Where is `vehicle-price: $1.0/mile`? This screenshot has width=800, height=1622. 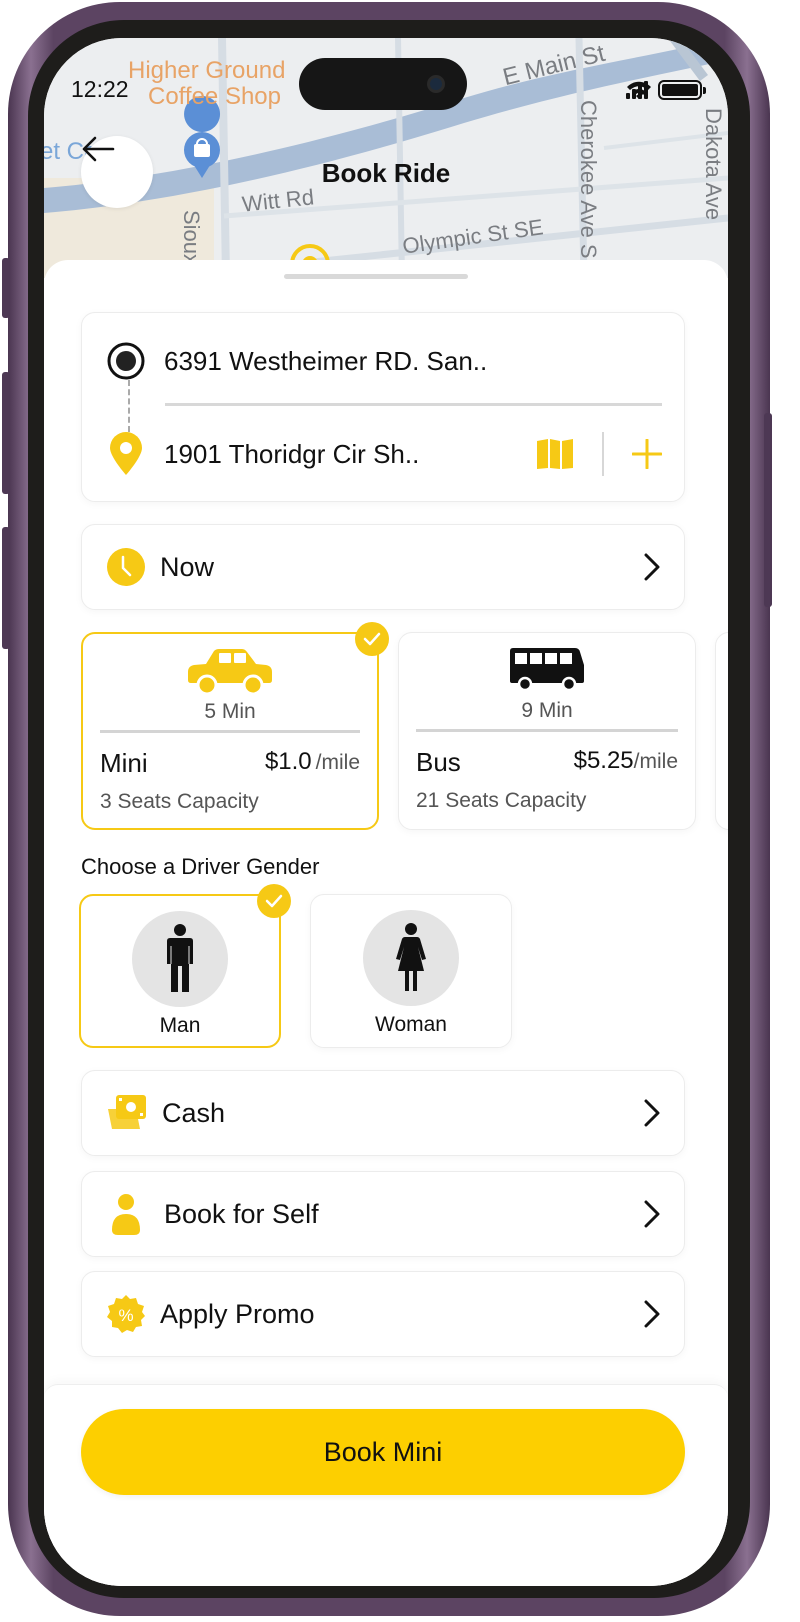
vehicle-price: $1.0/mile is located at coordinates (312, 762).